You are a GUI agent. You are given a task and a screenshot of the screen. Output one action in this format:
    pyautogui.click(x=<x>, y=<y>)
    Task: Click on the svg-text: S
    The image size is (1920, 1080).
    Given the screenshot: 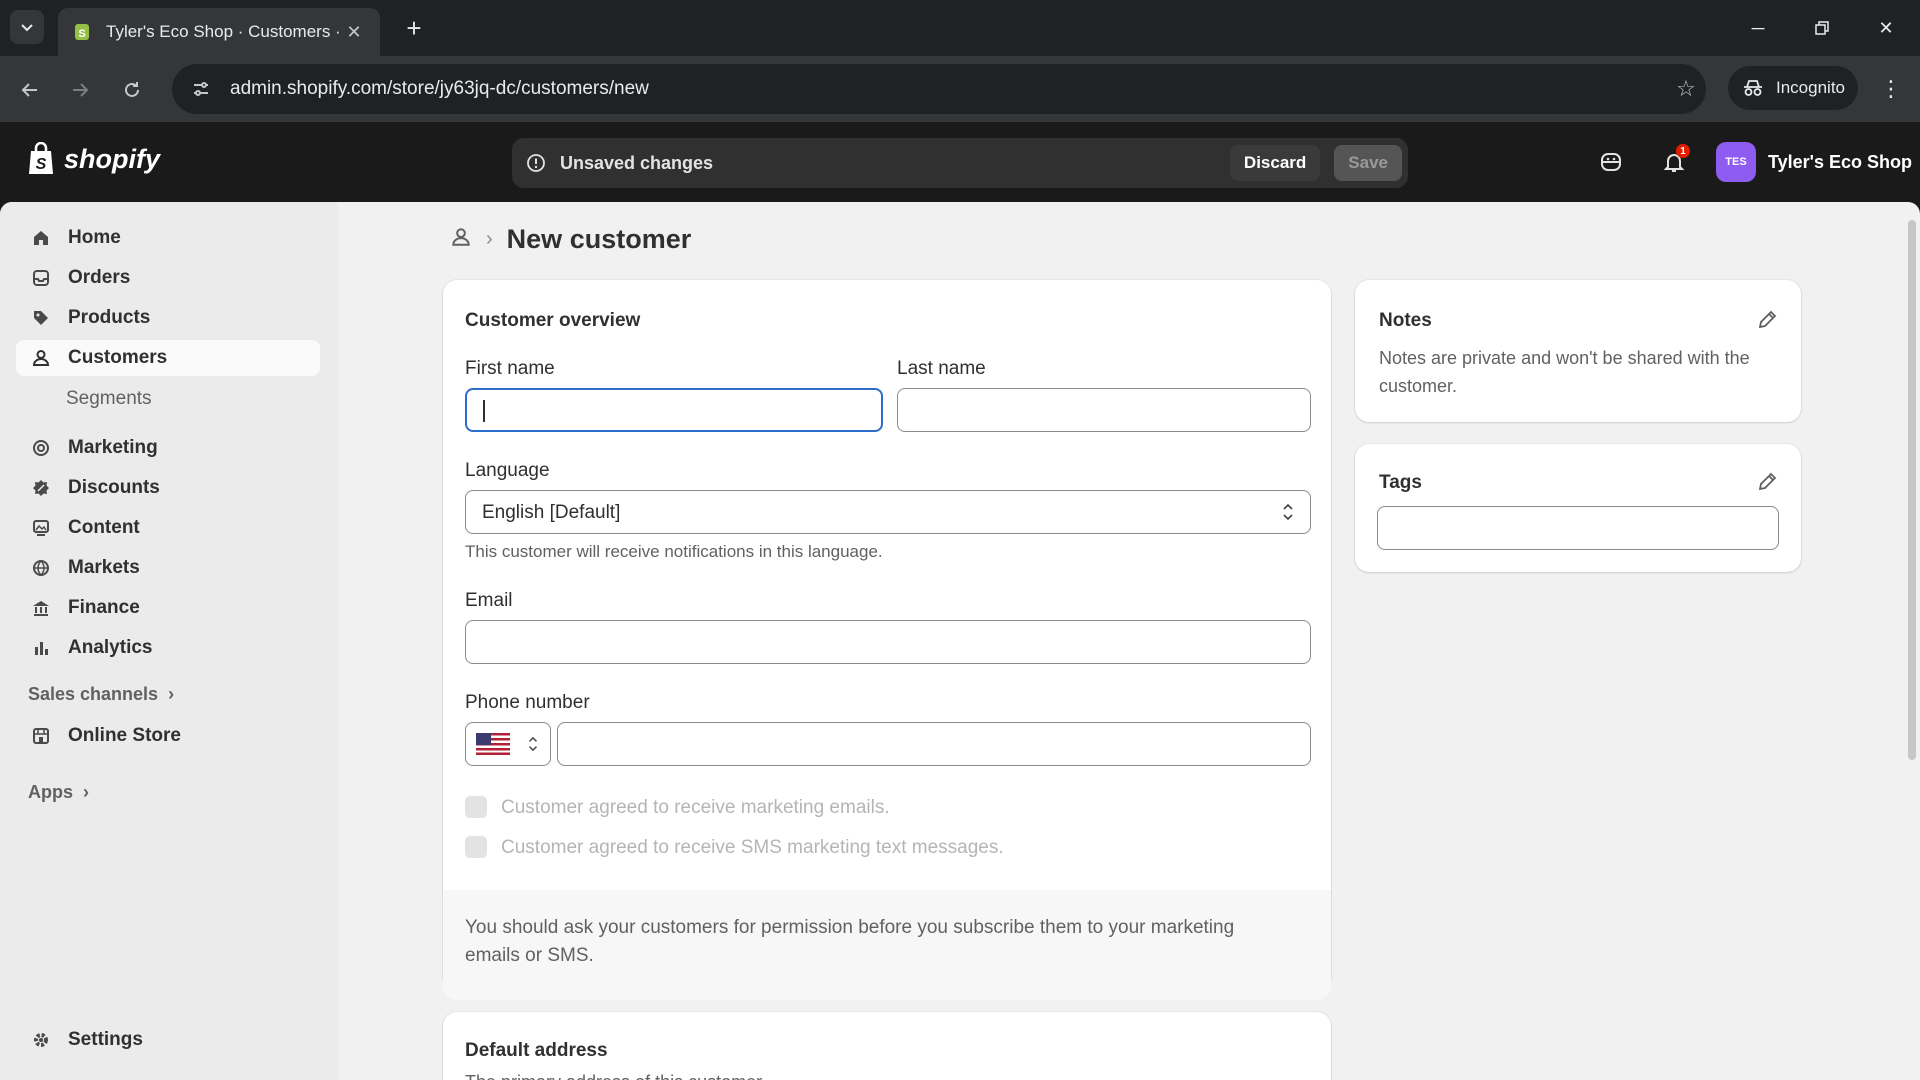 What is the action you would take?
    pyautogui.click(x=81, y=34)
    